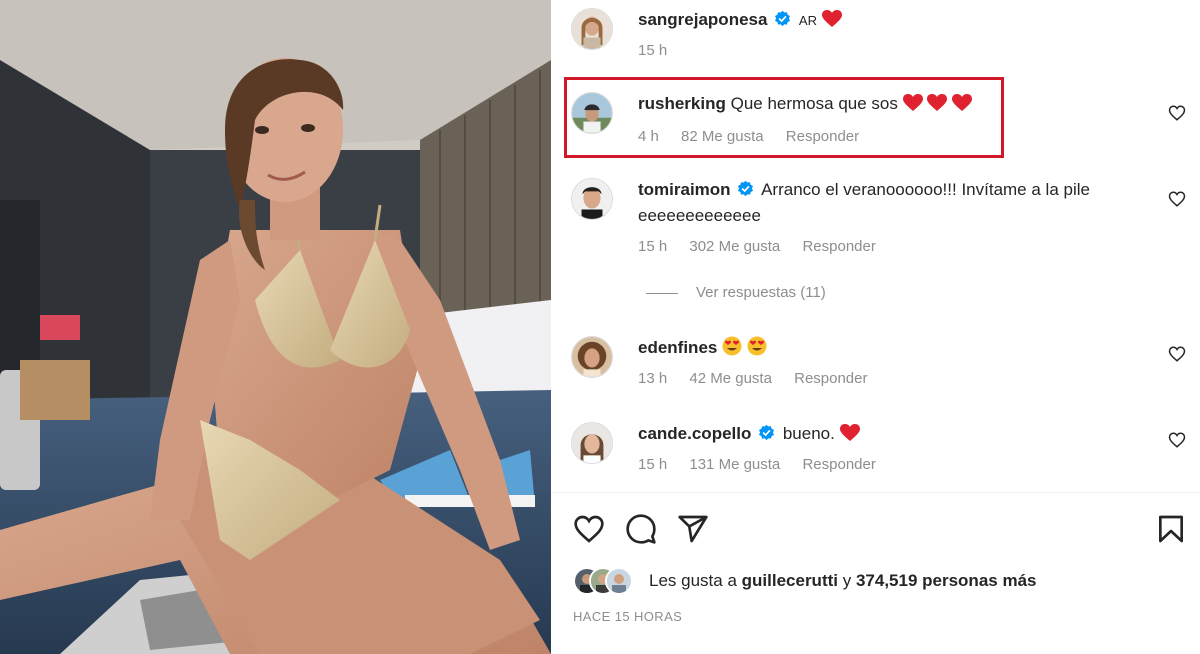 This screenshot has height=654, width=1200. What do you see at coordinates (790, 580) in the screenshot?
I see `liker-username: guillecerutti` at bounding box center [790, 580].